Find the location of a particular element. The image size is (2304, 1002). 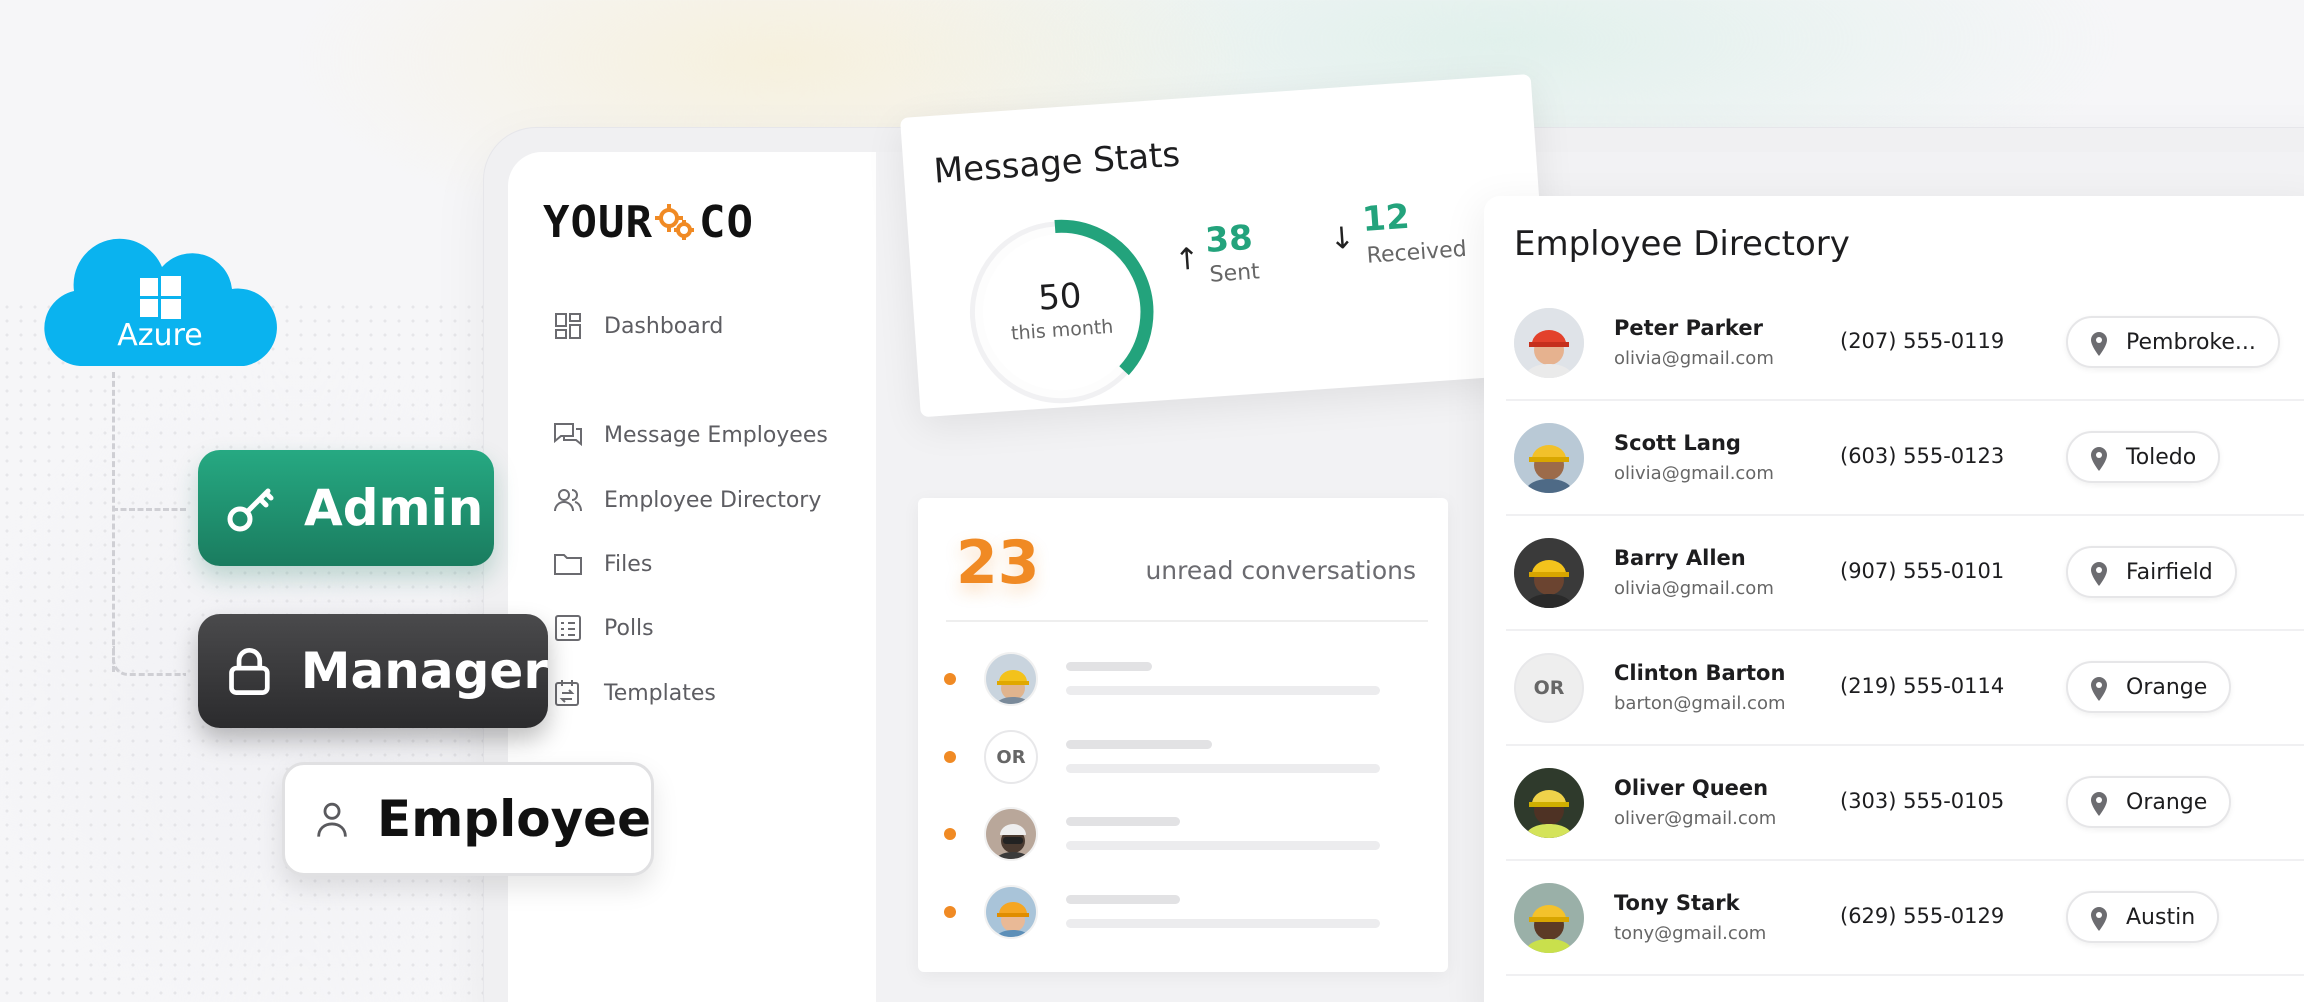

location-label: Fairfield is located at coordinates (2169, 572).